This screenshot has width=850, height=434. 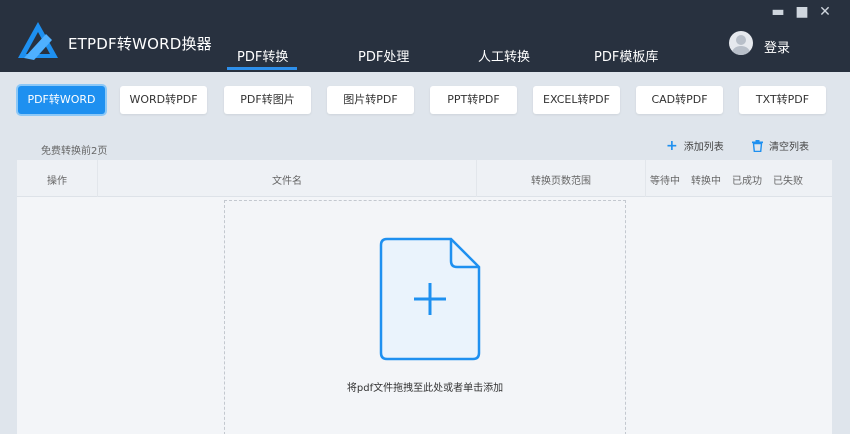 I want to click on close-button: ✕, so click(x=825, y=12).